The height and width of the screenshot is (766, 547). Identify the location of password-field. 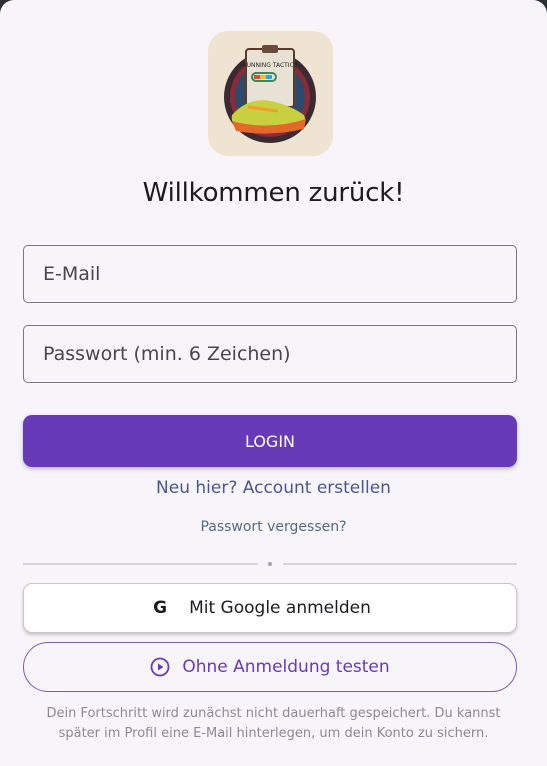
(270, 354).